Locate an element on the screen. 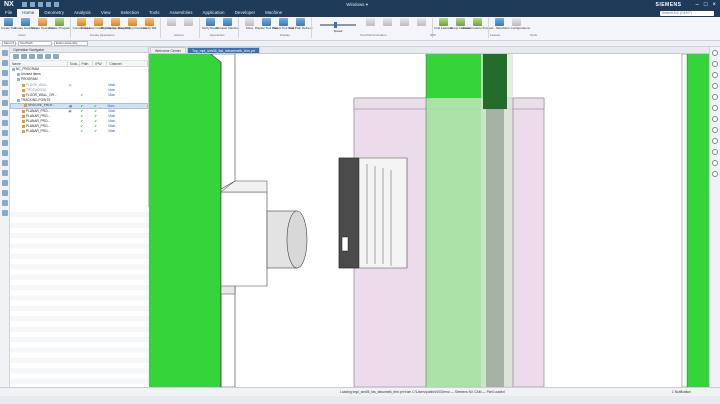  tab-analysis: Analysis is located at coordinates (82, 13).